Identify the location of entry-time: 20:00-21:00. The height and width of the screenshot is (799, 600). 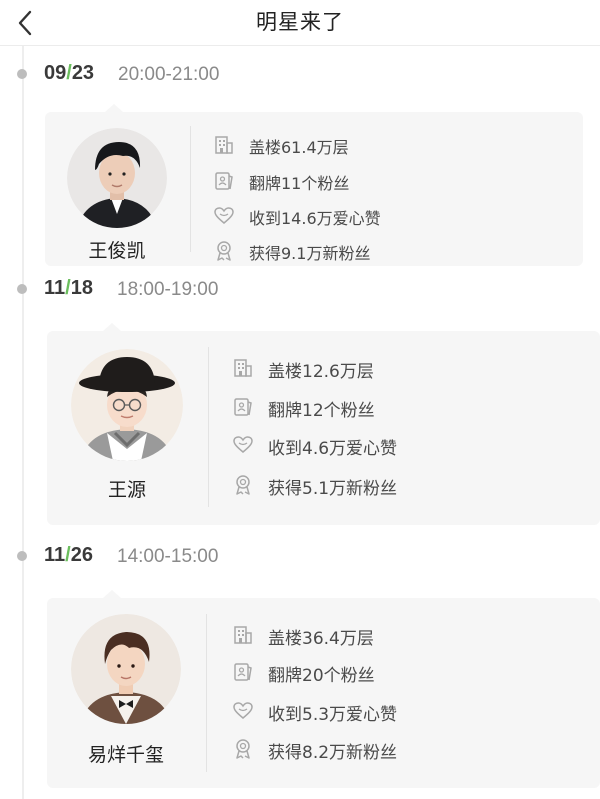
(169, 74).